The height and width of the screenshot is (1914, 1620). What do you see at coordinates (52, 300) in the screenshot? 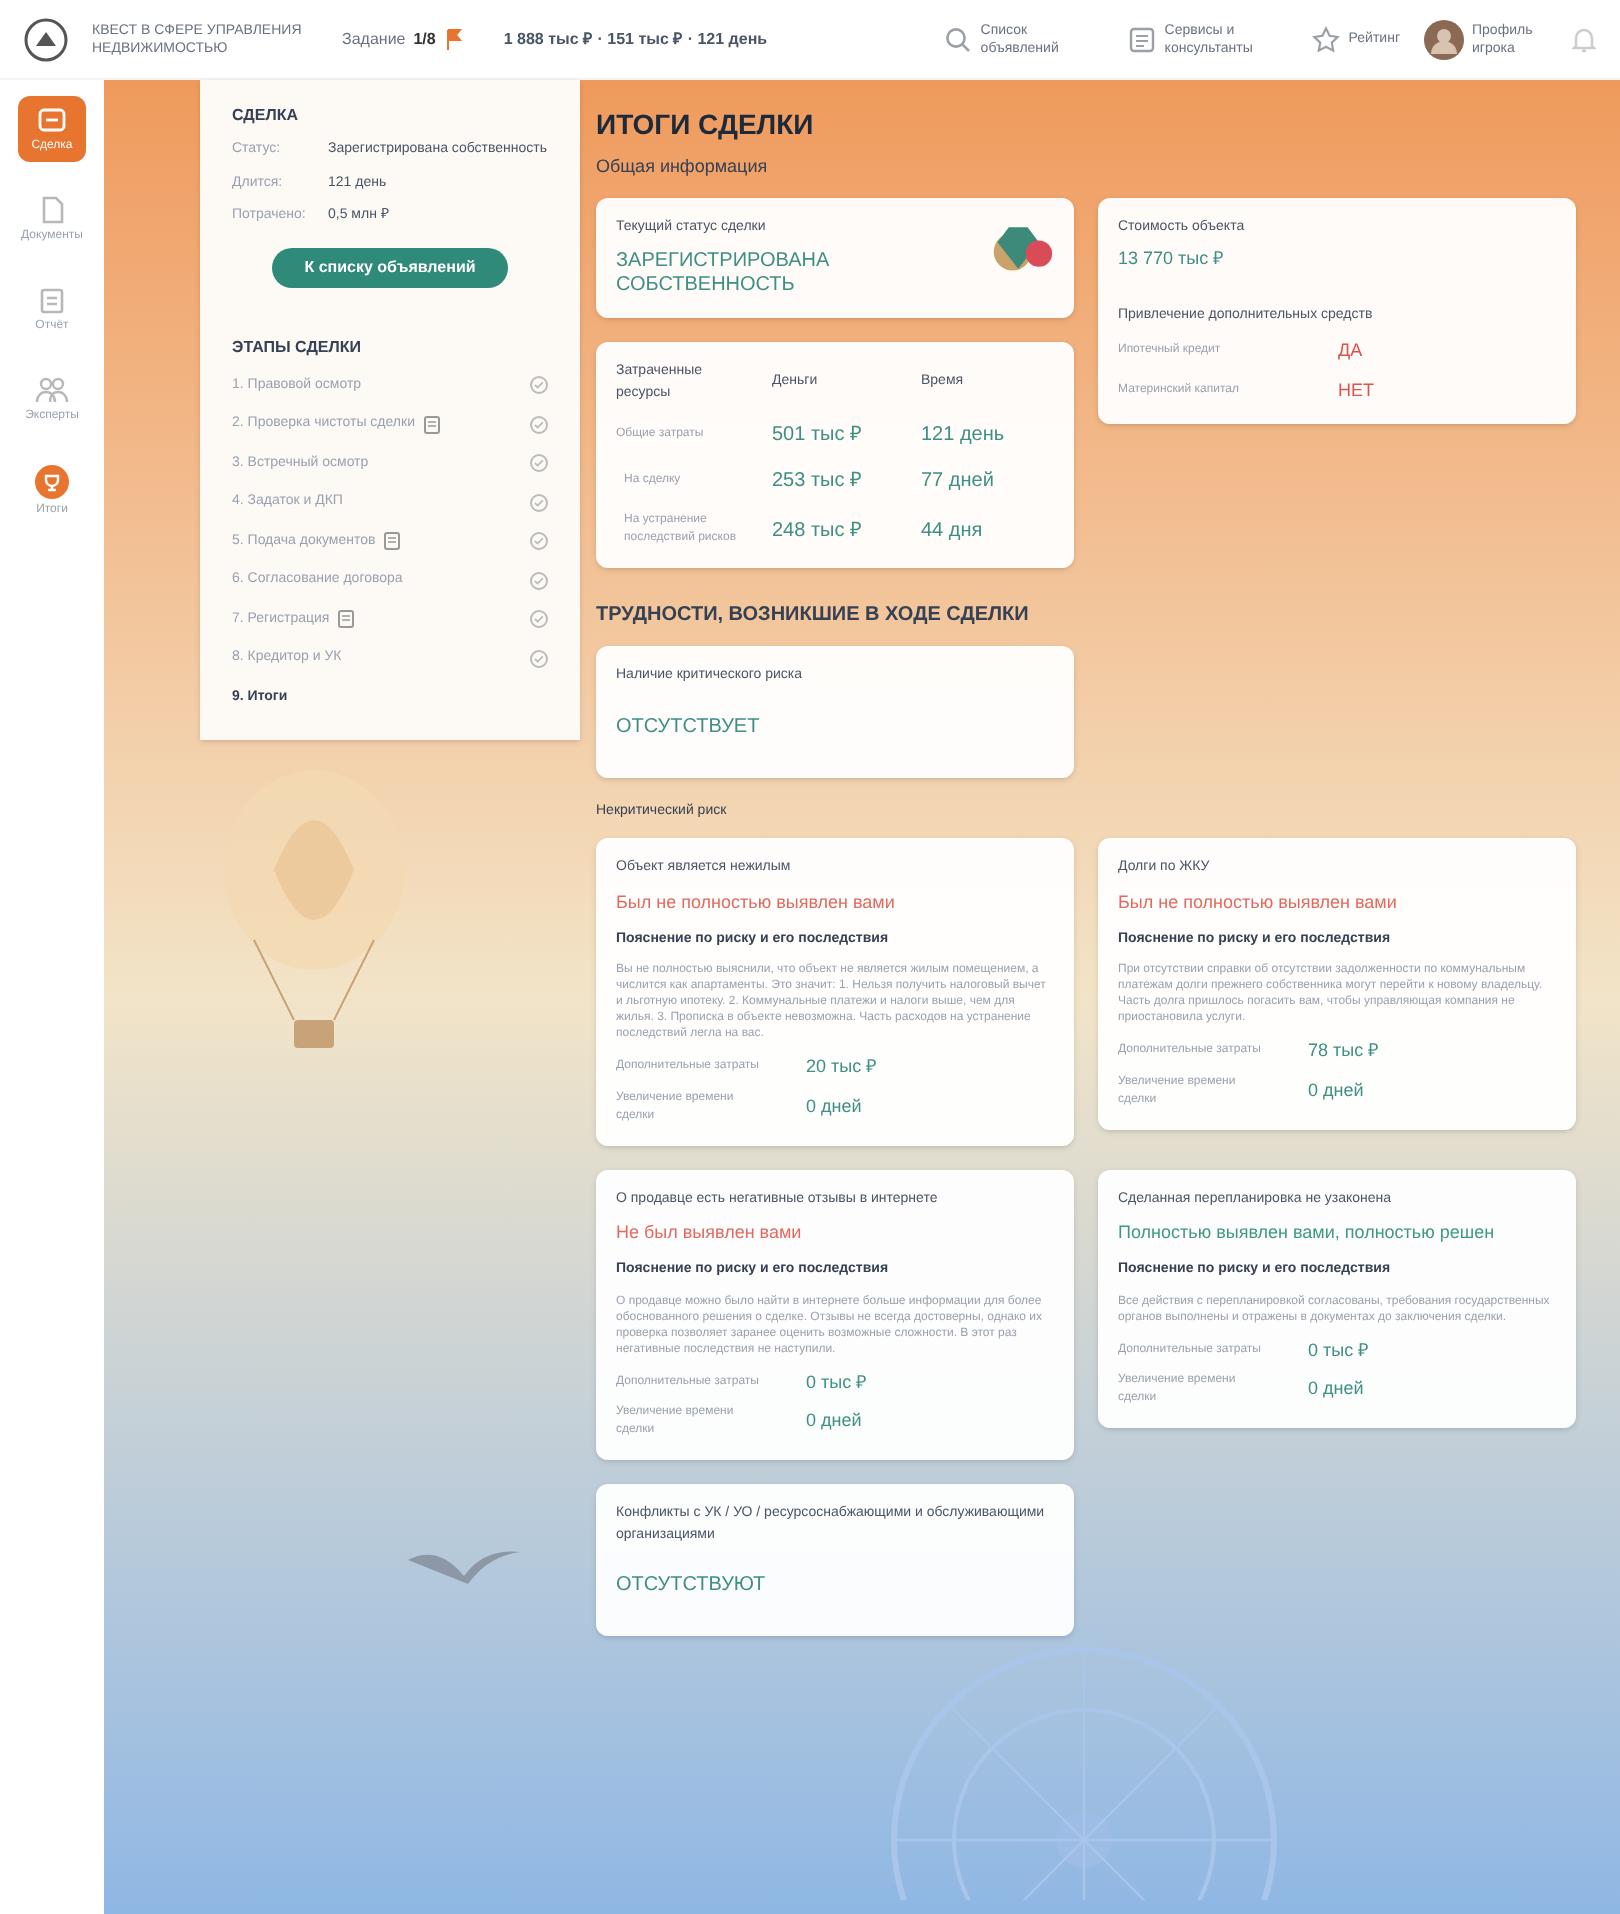
I see `clipboard-icon` at bounding box center [52, 300].